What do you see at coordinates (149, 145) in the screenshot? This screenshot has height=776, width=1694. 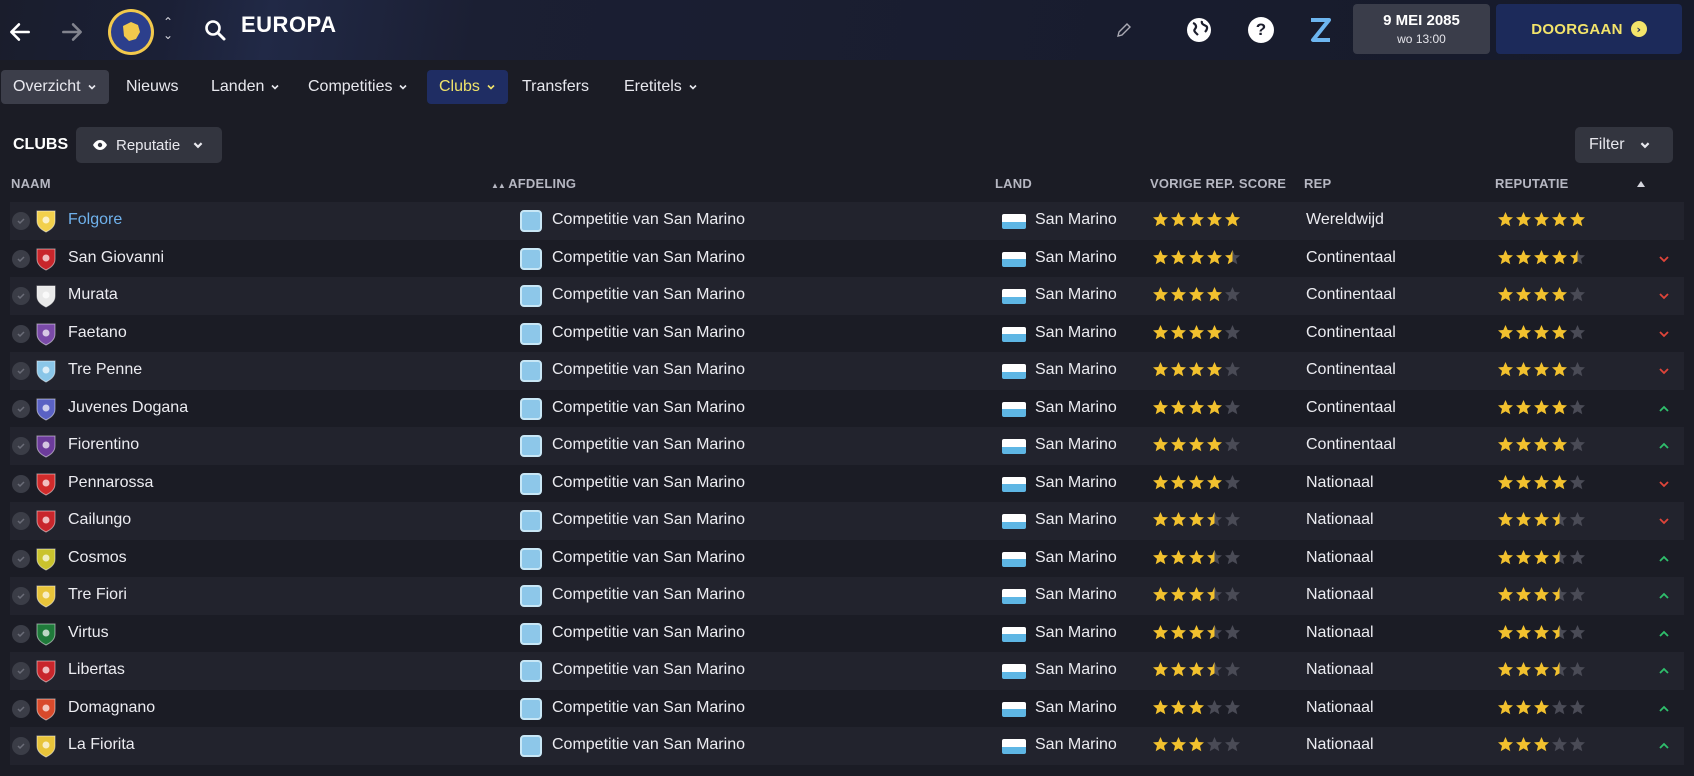 I see `view-dropdown: Reputatie` at bounding box center [149, 145].